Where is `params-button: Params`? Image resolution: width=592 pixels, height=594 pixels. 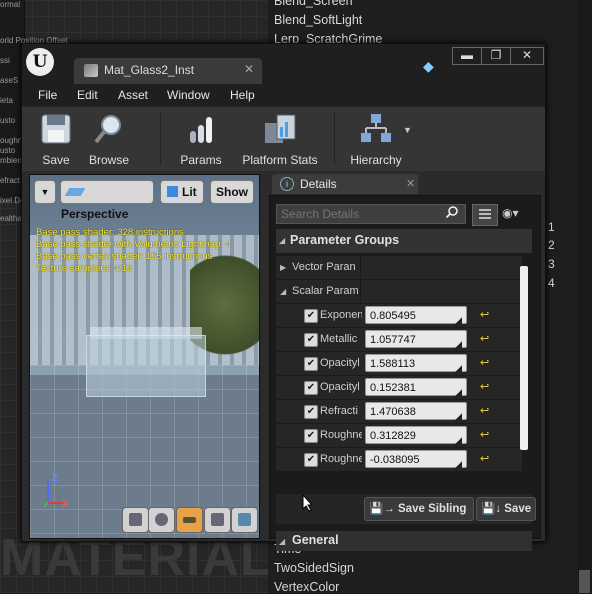
params-button: Params is located at coordinates (201, 139).